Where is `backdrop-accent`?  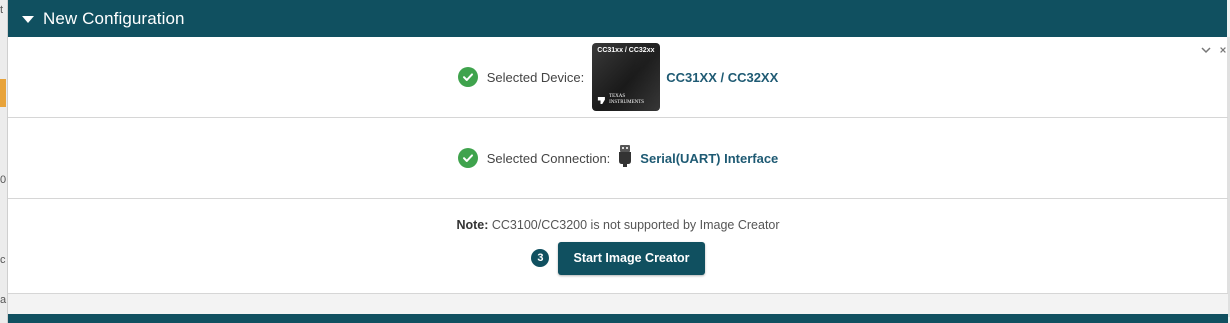
backdrop-accent is located at coordinates (3, 93).